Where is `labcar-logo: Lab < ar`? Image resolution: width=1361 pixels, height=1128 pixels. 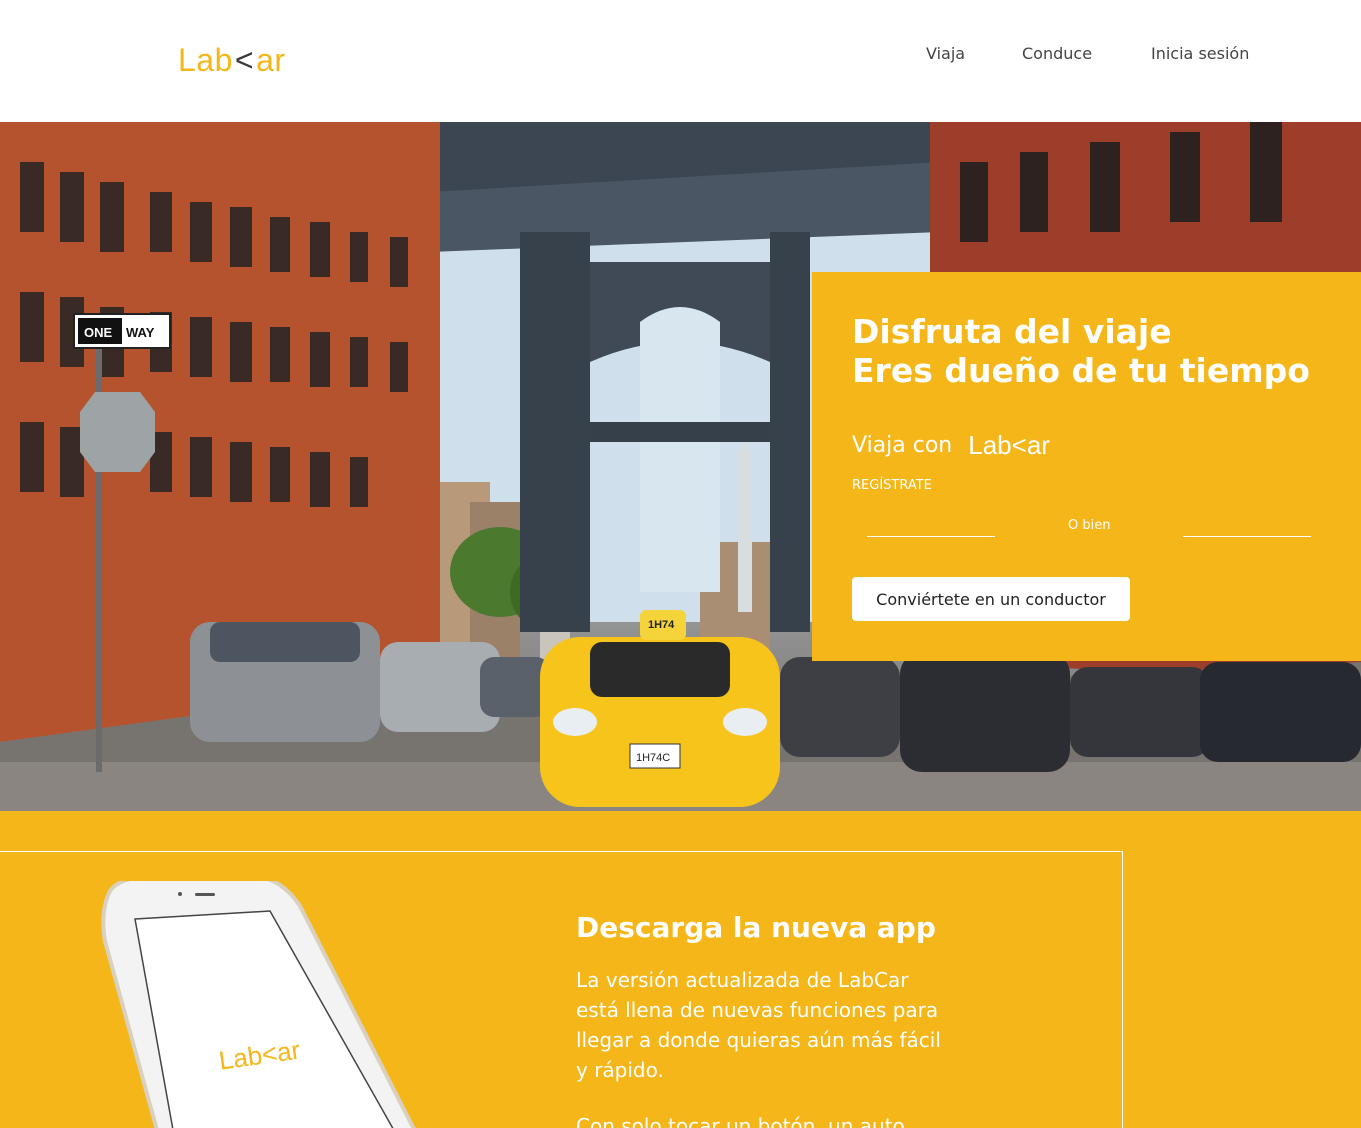 labcar-logo: Lab < ar is located at coordinates (232, 60).